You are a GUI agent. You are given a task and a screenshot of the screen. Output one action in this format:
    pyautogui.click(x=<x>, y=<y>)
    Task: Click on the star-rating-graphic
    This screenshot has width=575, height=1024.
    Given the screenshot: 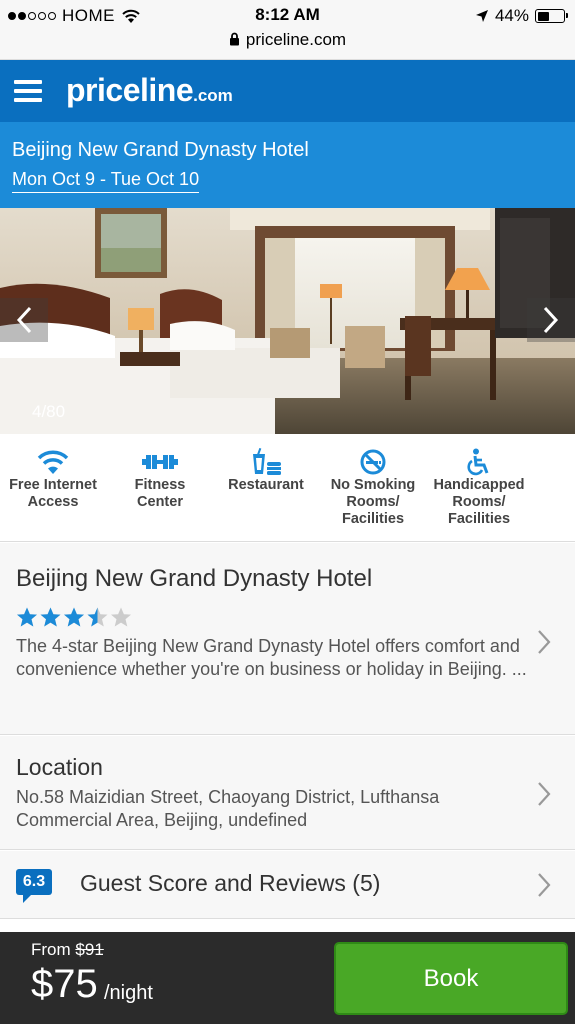 What is the action you would take?
    pyautogui.click(x=74, y=617)
    